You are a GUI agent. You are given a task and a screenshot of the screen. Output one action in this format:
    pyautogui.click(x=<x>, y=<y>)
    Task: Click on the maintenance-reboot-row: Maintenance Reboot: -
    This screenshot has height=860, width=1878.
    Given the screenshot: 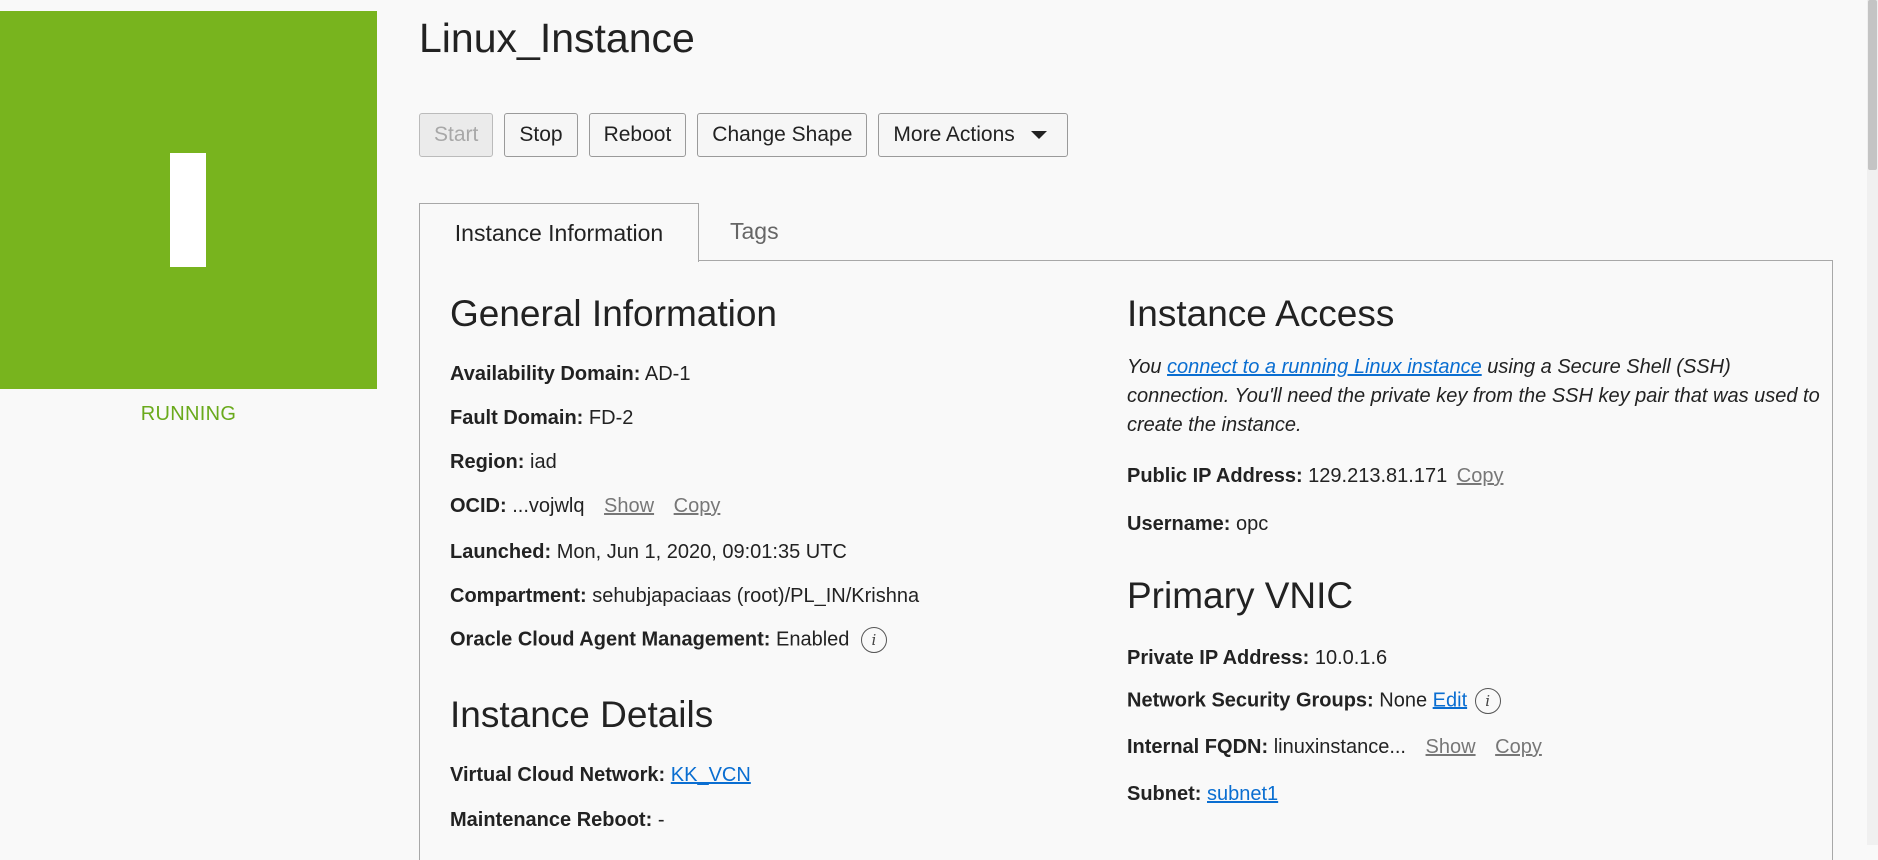 What is the action you would take?
    pyautogui.click(x=557, y=820)
    